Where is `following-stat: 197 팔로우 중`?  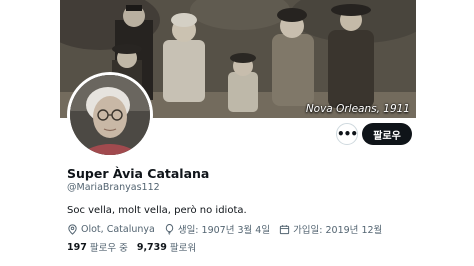 following-stat: 197 팔로우 중 is located at coordinates (97, 247).